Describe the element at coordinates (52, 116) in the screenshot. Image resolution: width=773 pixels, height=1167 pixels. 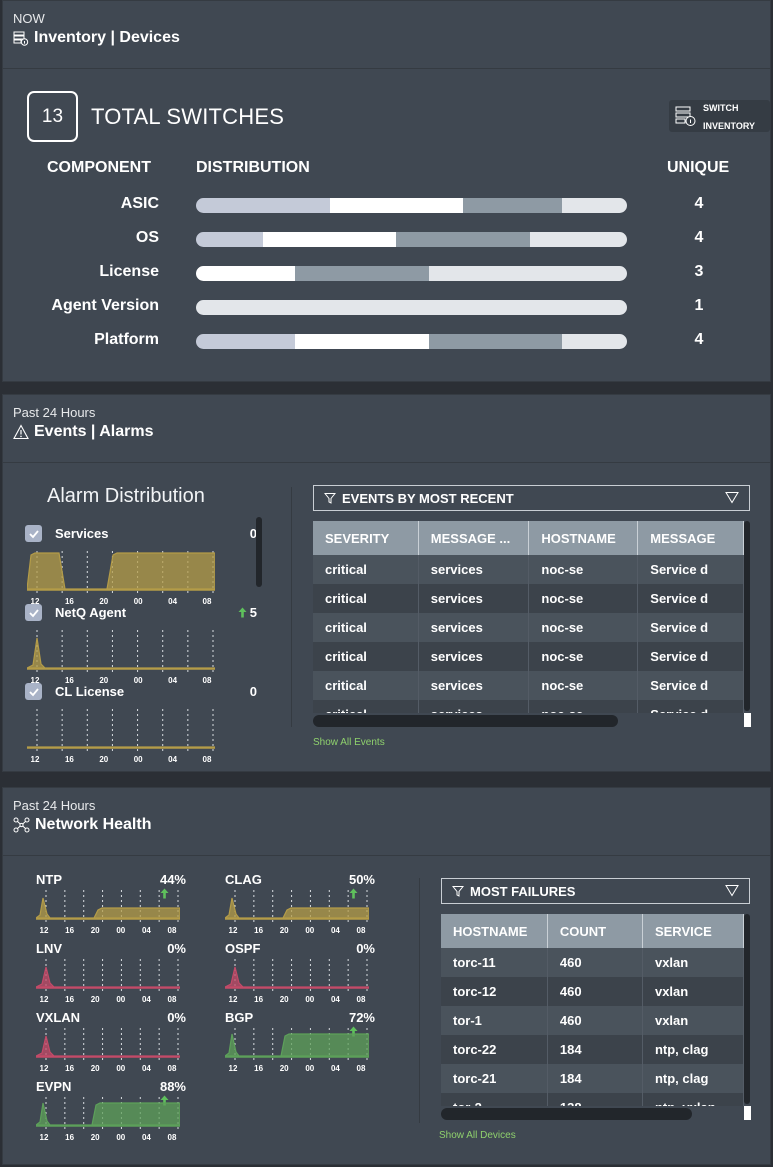
I see `total-switches-count: 13` at that location.